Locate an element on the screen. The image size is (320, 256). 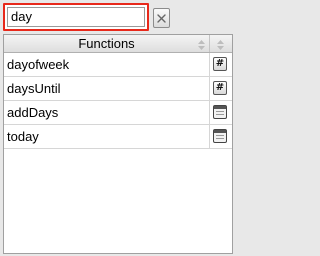
clear-search-button is located at coordinates (161, 18).